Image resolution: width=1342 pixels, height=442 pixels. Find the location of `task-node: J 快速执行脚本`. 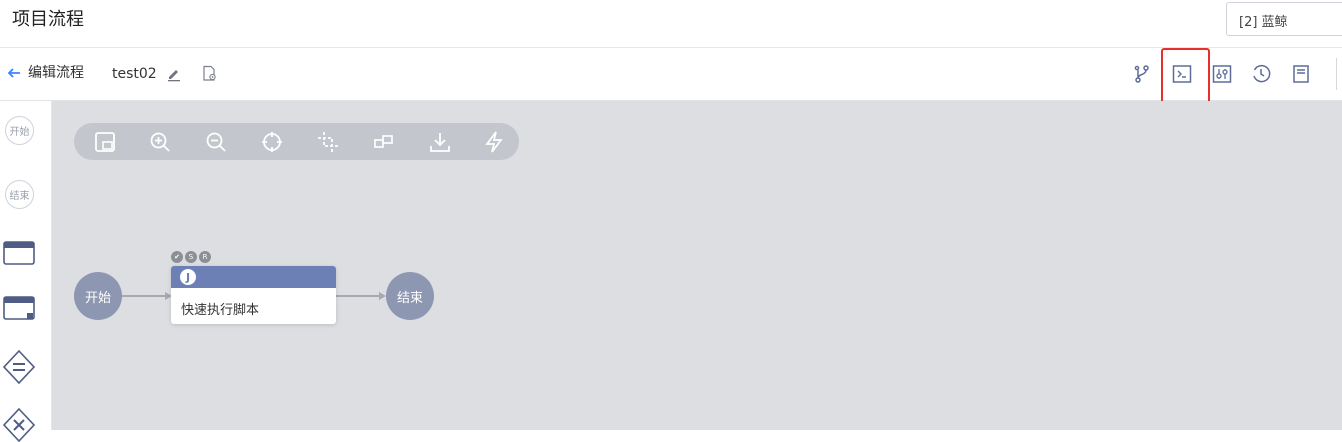

task-node: J 快速执行脚本 is located at coordinates (253, 295).